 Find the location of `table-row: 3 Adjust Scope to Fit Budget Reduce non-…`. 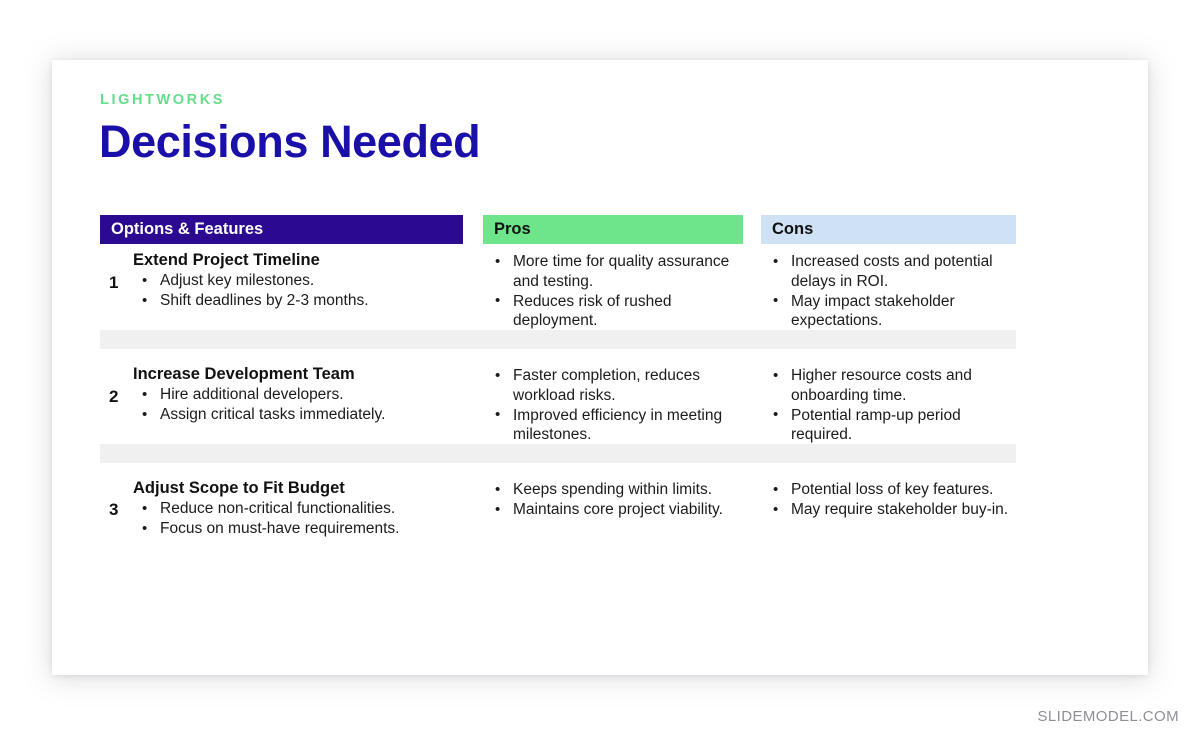

table-row: 3 Adjust Scope to Fit Budget Reduce non-… is located at coordinates (558, 509).